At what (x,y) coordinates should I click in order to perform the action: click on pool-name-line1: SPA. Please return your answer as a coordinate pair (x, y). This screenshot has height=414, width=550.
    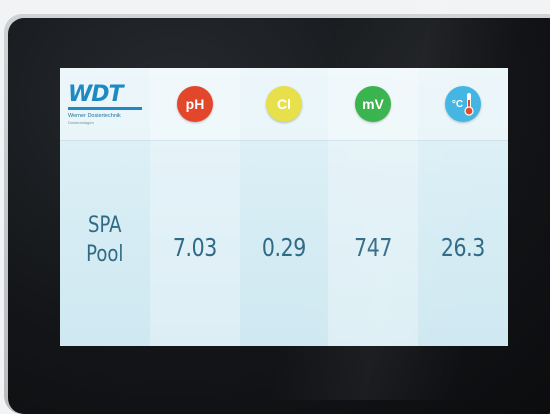
    Looking at the image, I should click on (105, 225).